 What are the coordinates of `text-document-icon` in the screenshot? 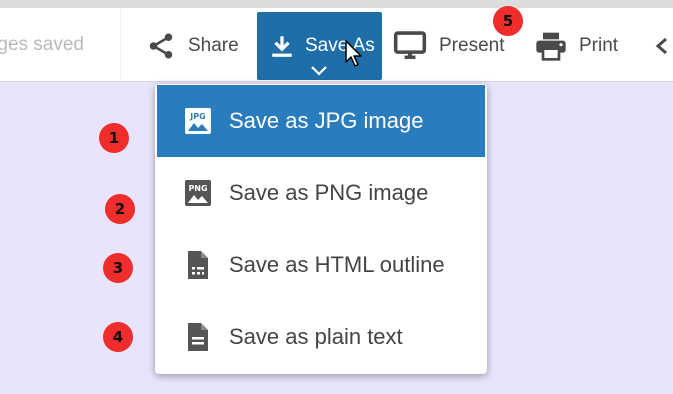 It's located at (198, 337).